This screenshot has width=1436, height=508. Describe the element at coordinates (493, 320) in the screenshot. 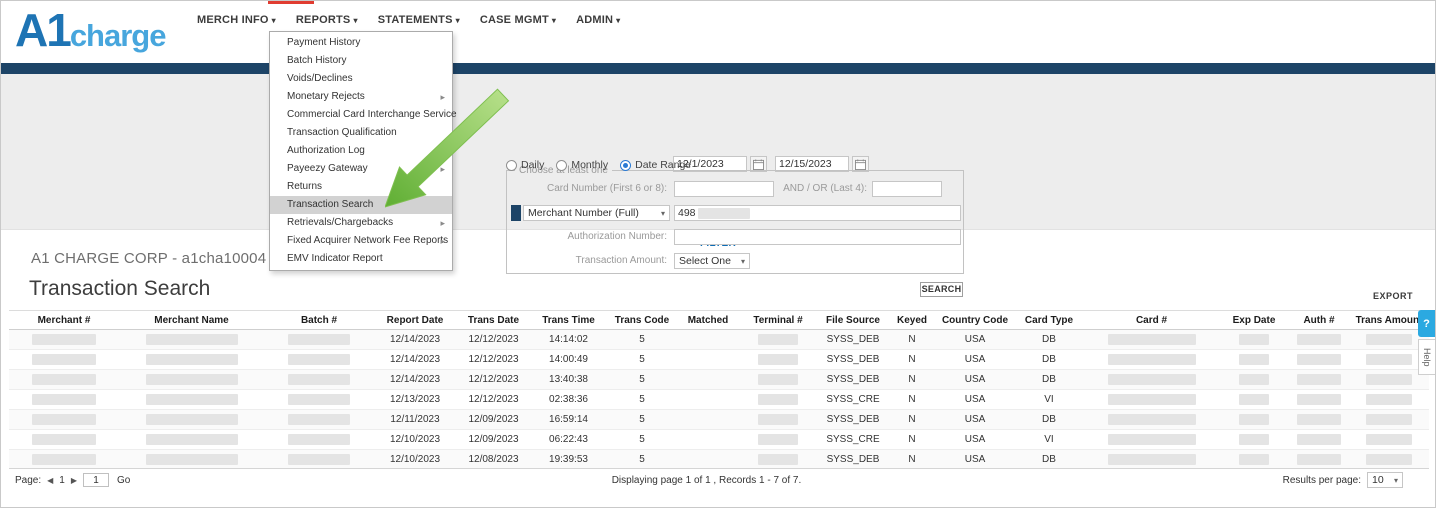

I see `column-header-trans-date: Trans Date` at that location.